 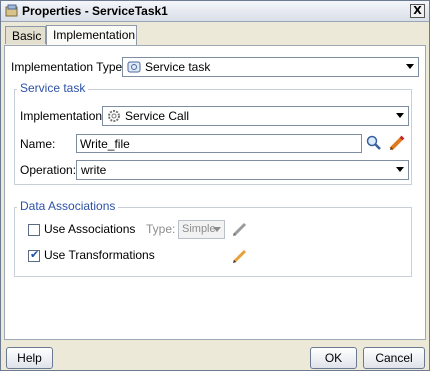 What do you see at coordinates (29, 358) in the screenshot?
I see `help-button: Help` at bounding box center [29, 358].